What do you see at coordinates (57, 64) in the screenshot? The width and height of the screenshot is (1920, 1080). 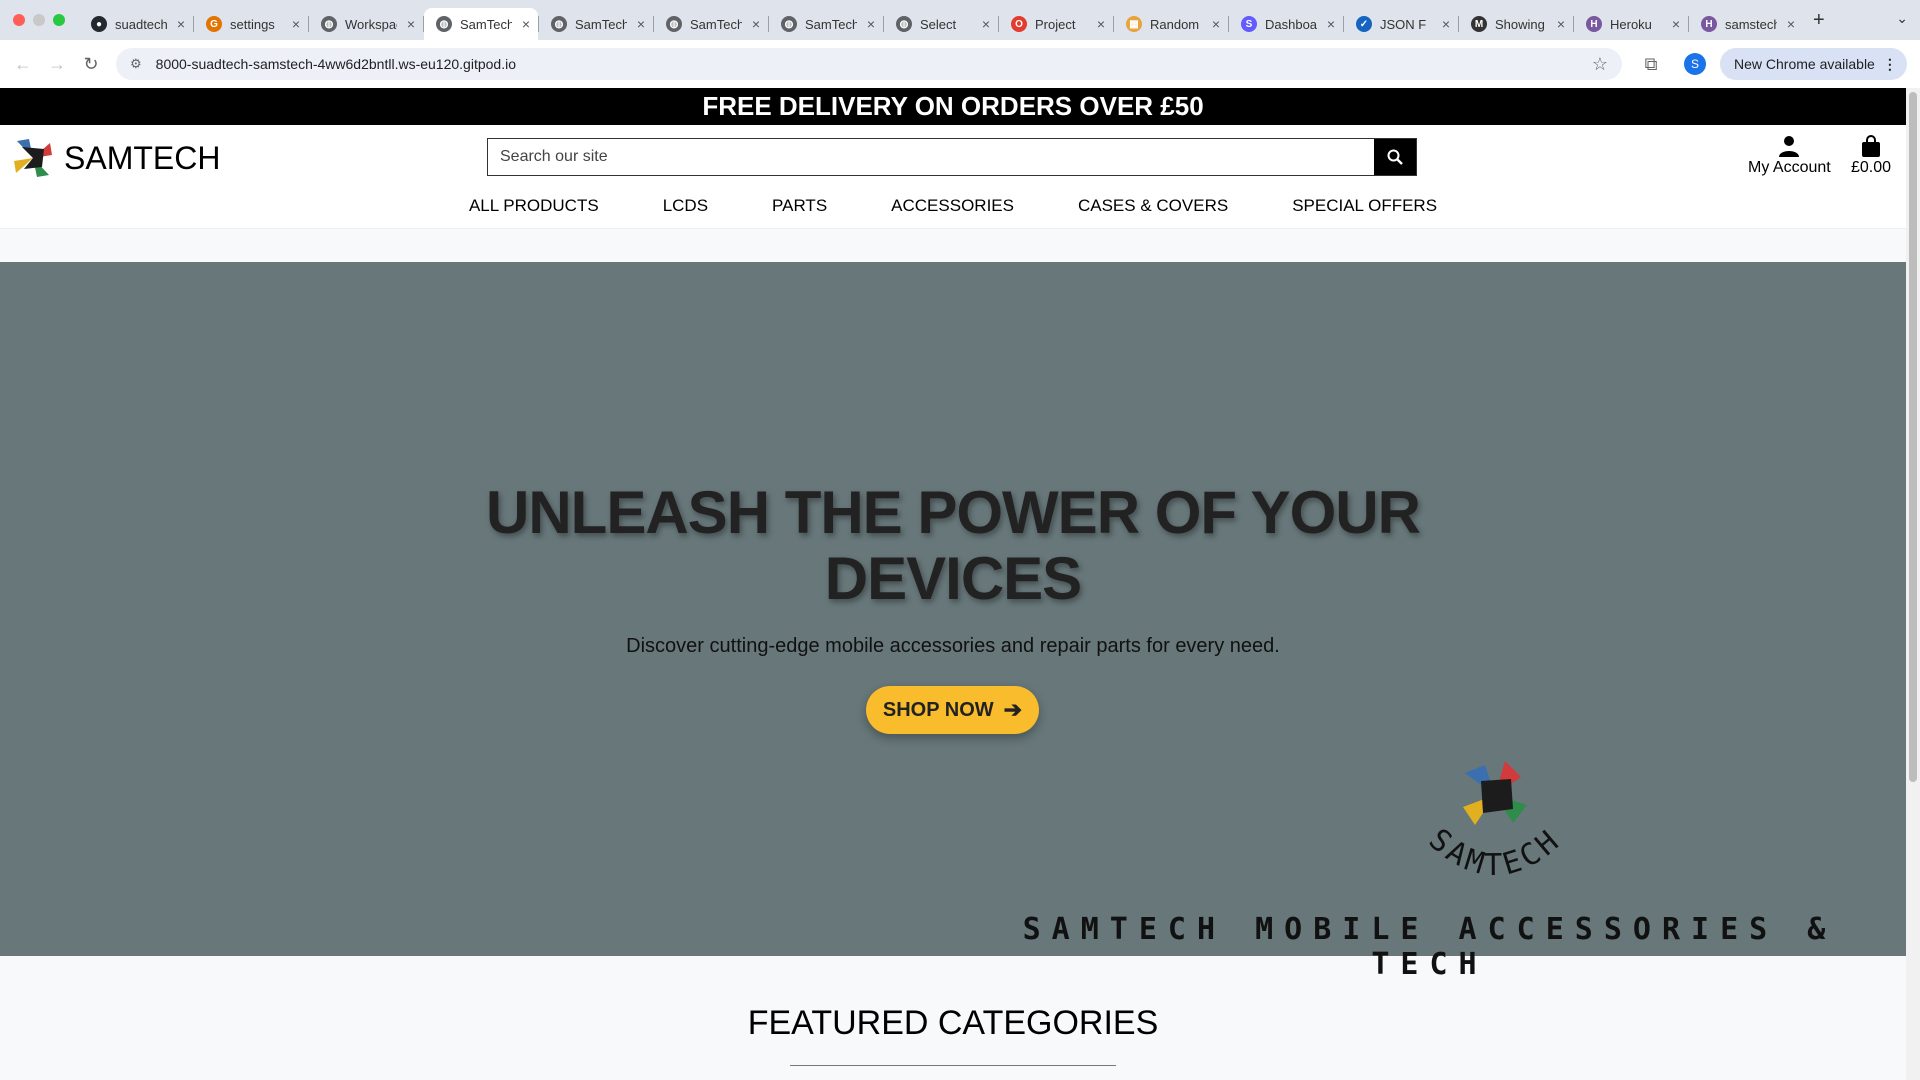 I see `forward-arrow-icon: →` at bounding box center [57, 64].